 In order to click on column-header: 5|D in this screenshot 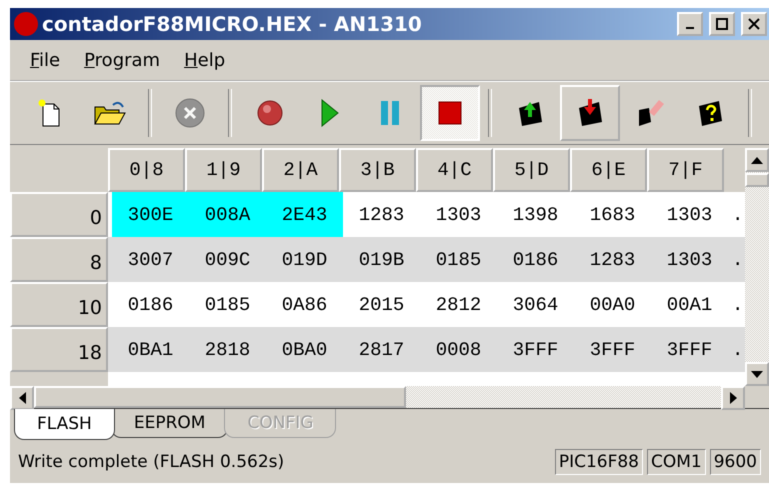, I will do `click(531, 170)`.